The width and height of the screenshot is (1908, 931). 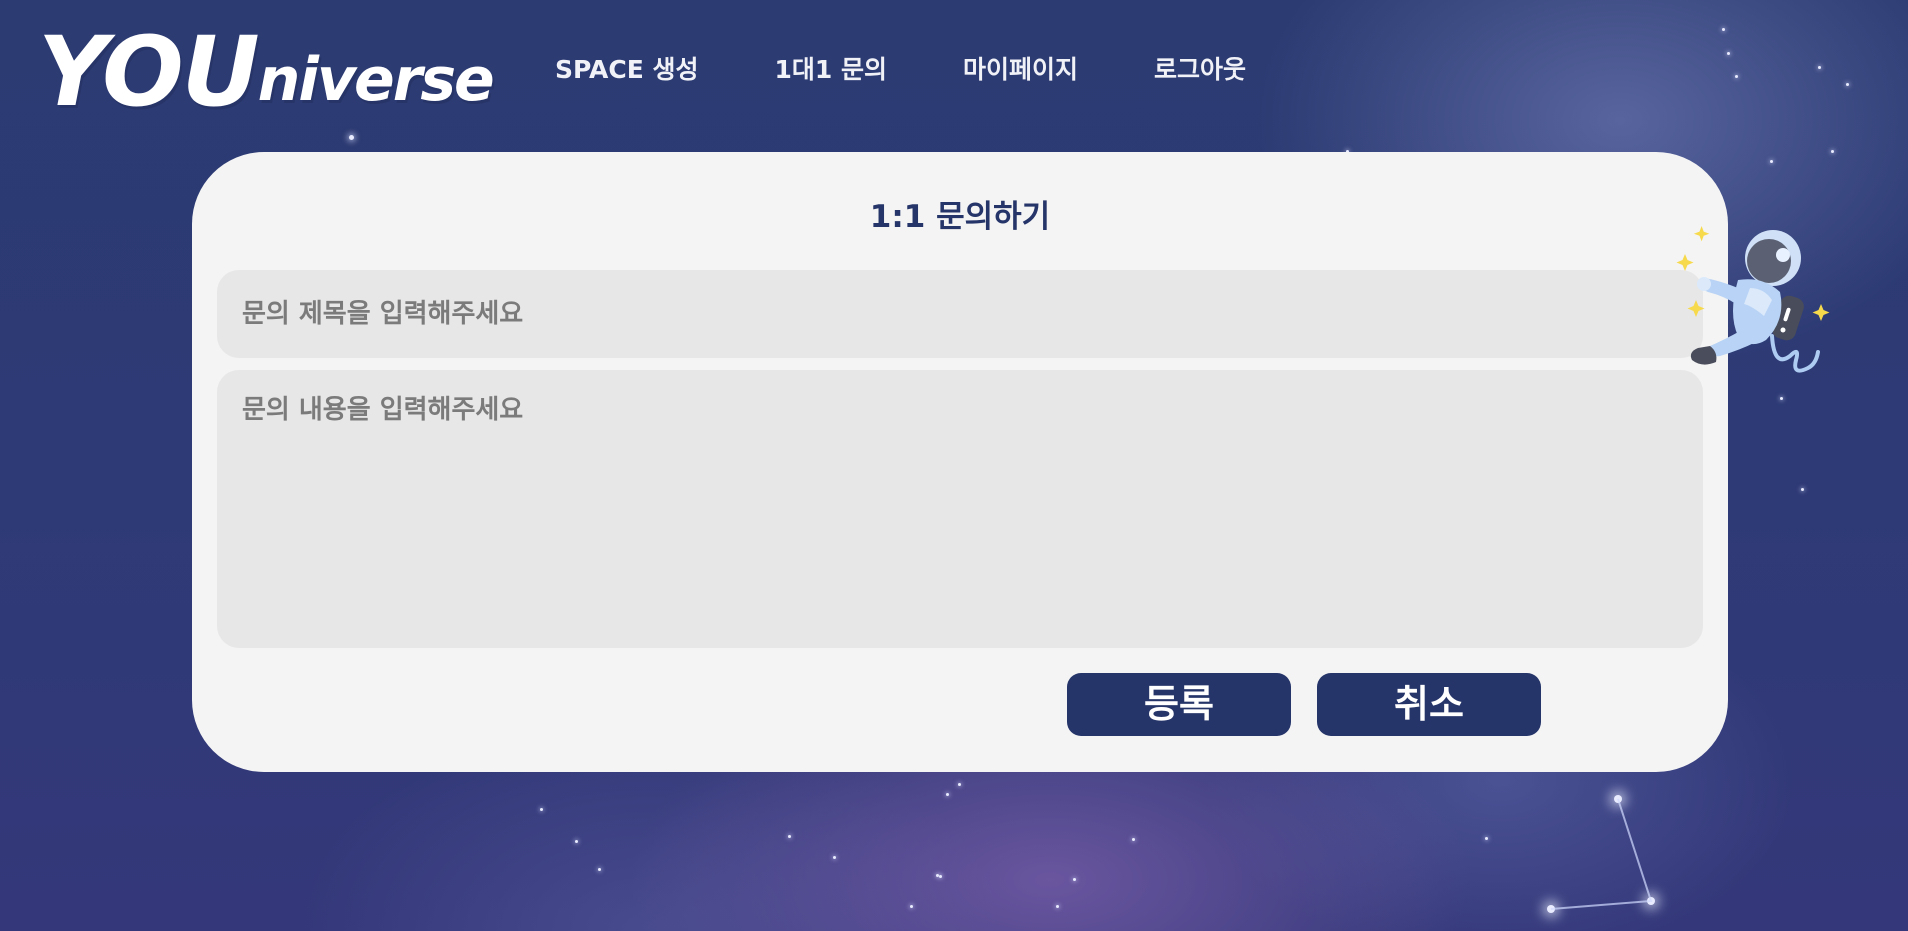 What do you see at coordinates (831, 70) in the screenshot?
I see `nav-one-on-one-inquiry: 1대1 문의` at bounding box center [831, 70].